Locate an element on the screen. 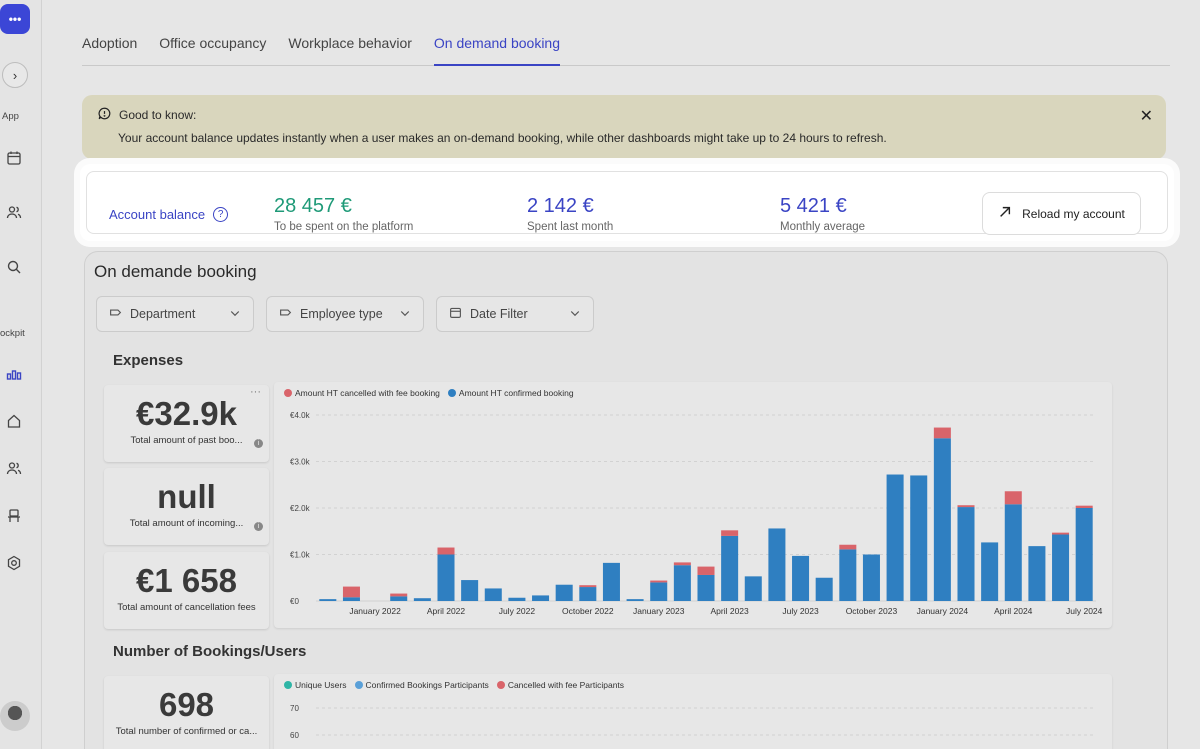  date-filter: Date Filter is located at coordinates (515, 314).